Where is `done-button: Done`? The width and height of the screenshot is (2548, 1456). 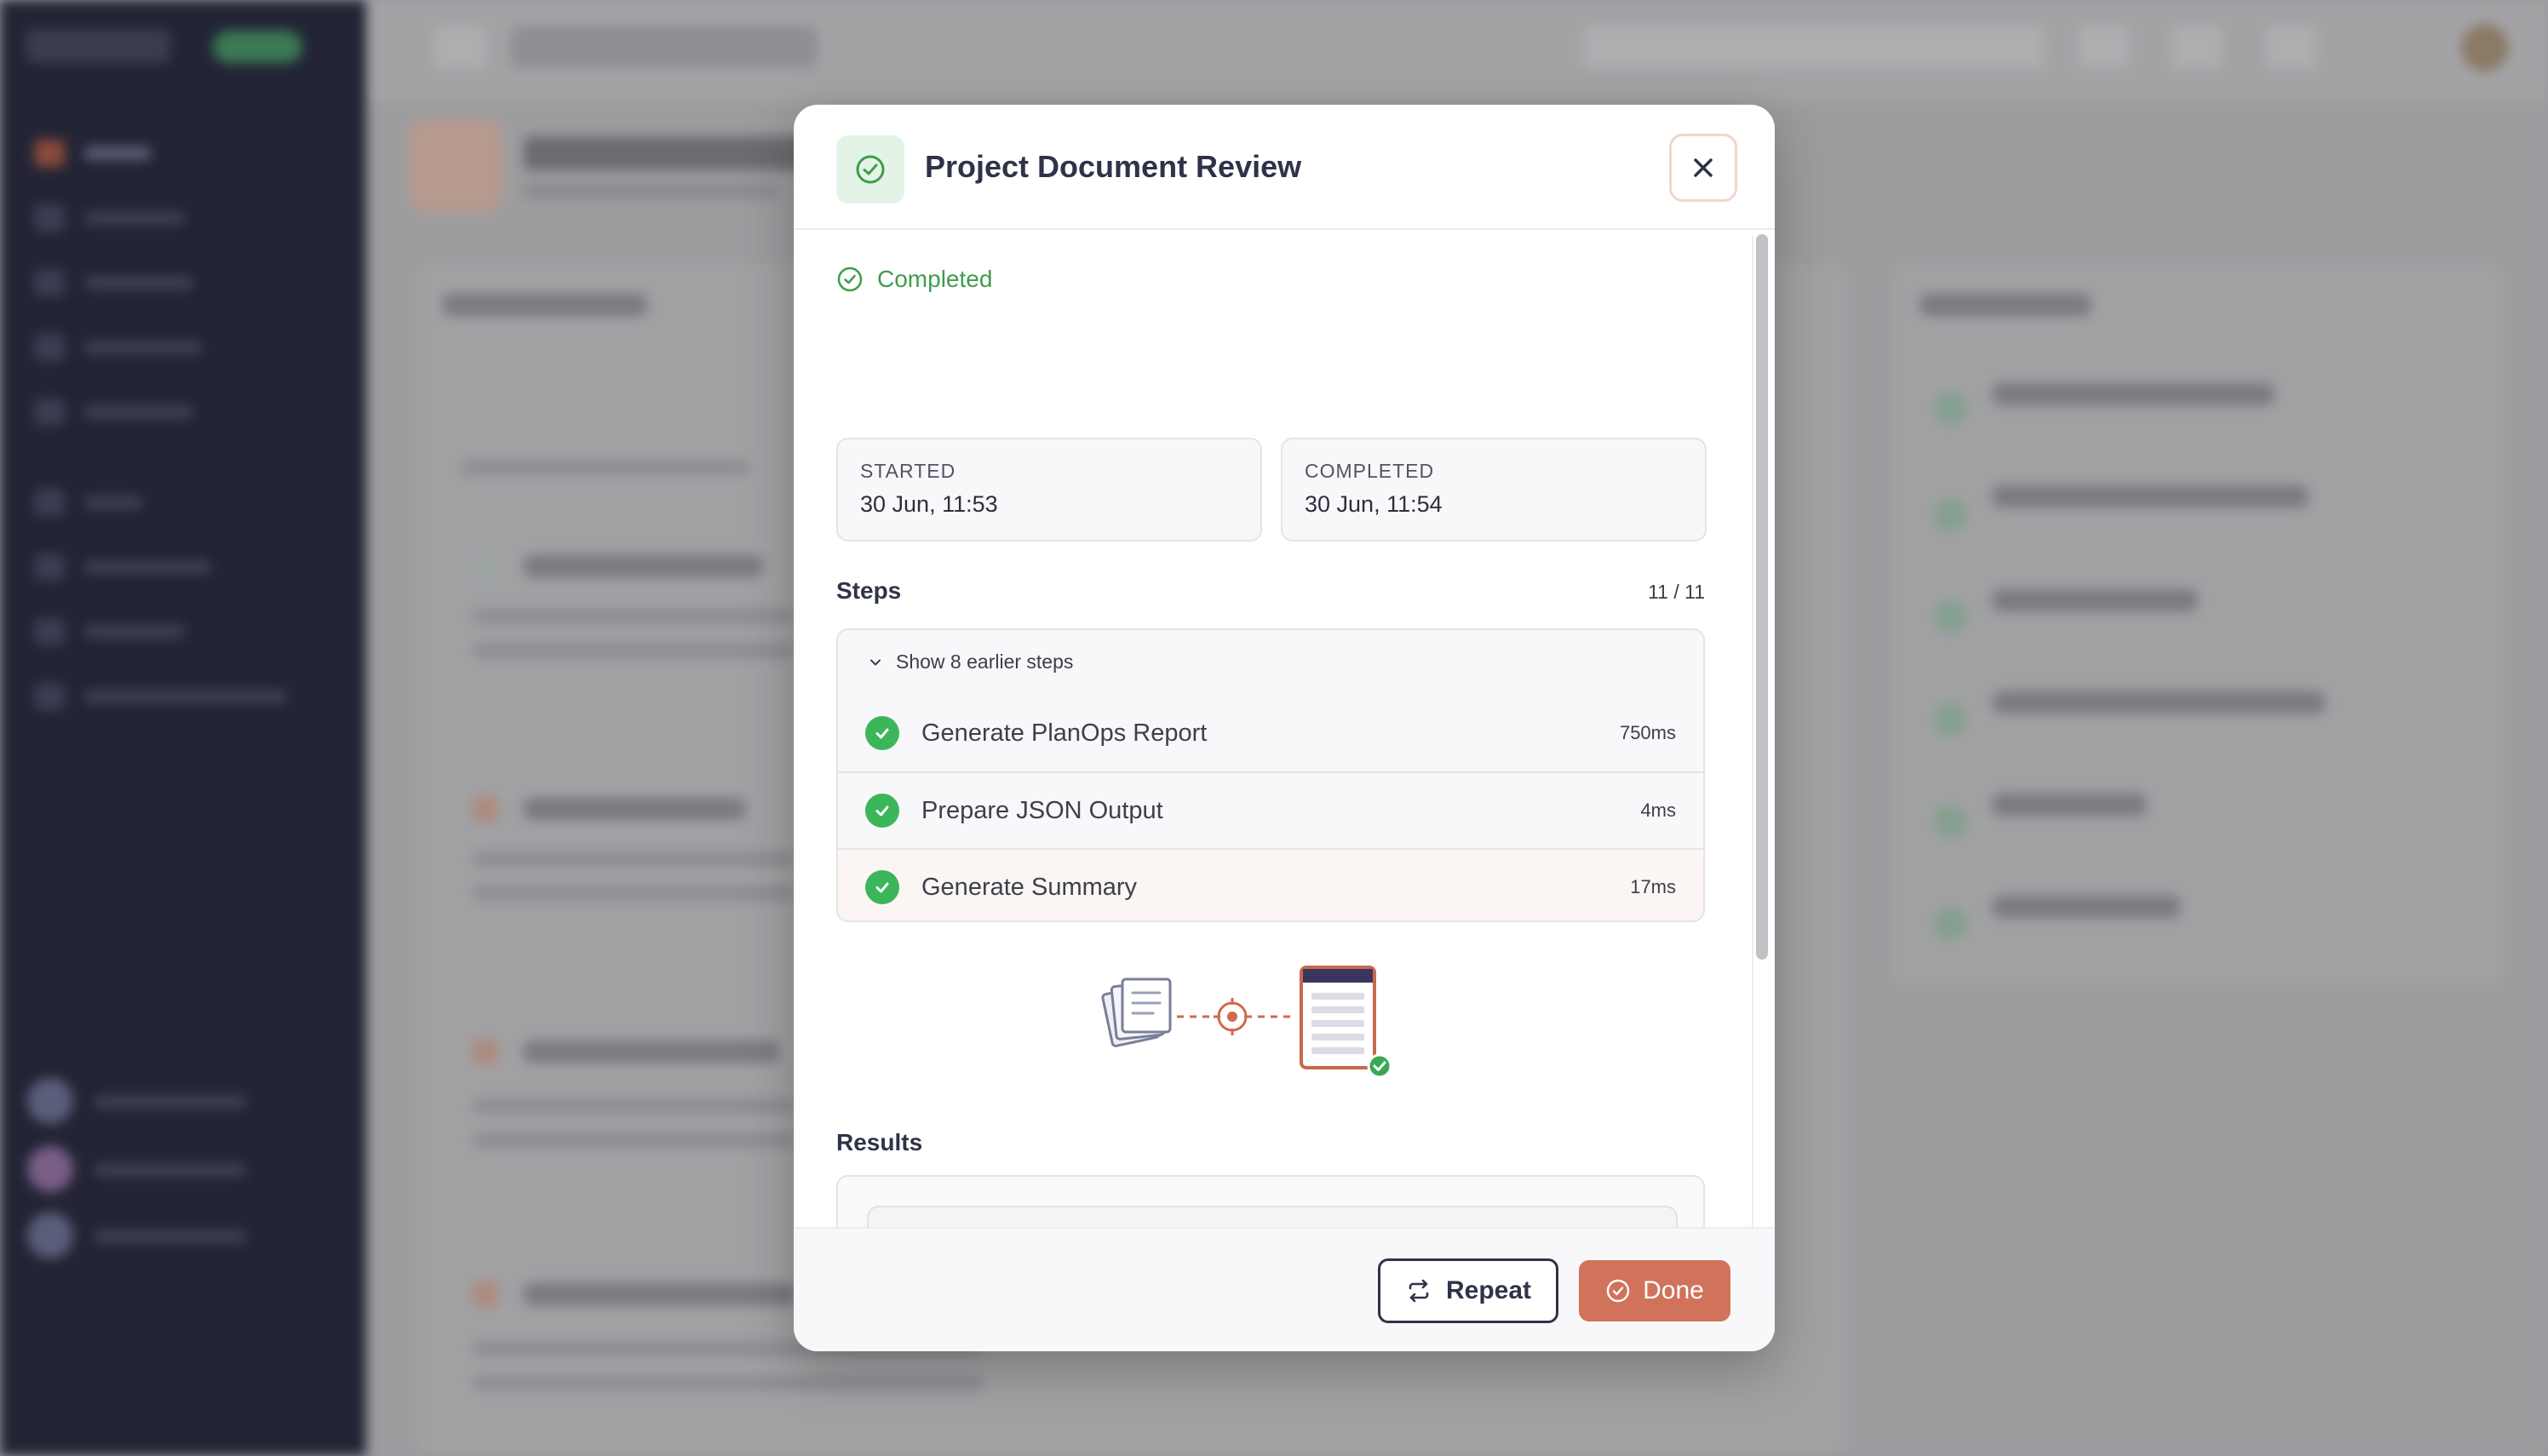 done-button: Done is located at coordinates (1654, 1290).